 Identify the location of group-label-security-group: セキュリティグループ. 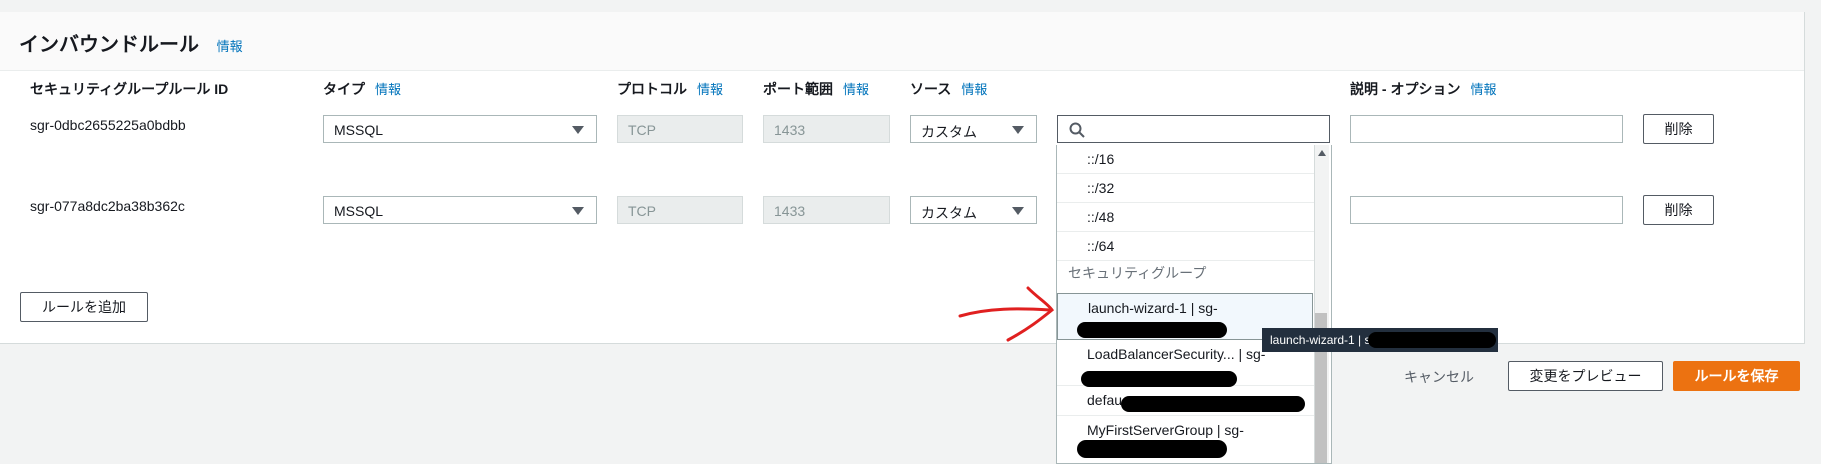
(1137, 273).